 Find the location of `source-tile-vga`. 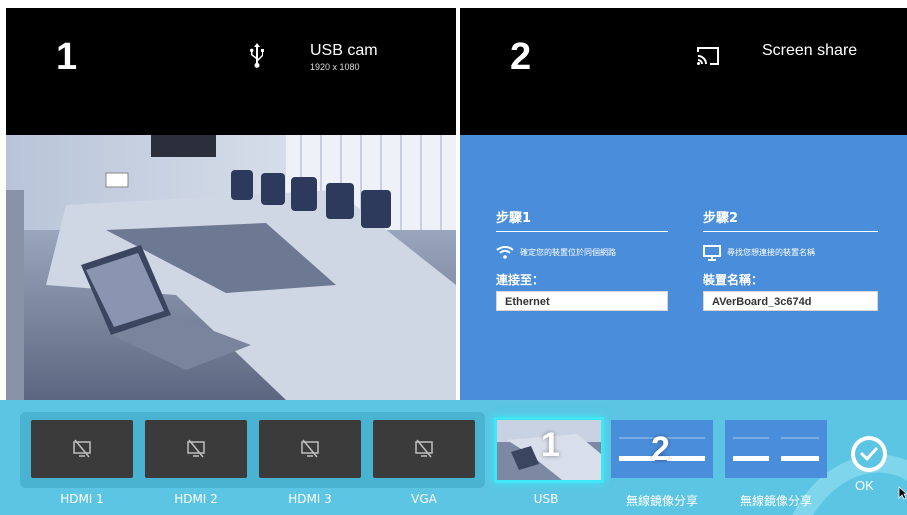

source-tile-vga is located at coordinates (424, 449).